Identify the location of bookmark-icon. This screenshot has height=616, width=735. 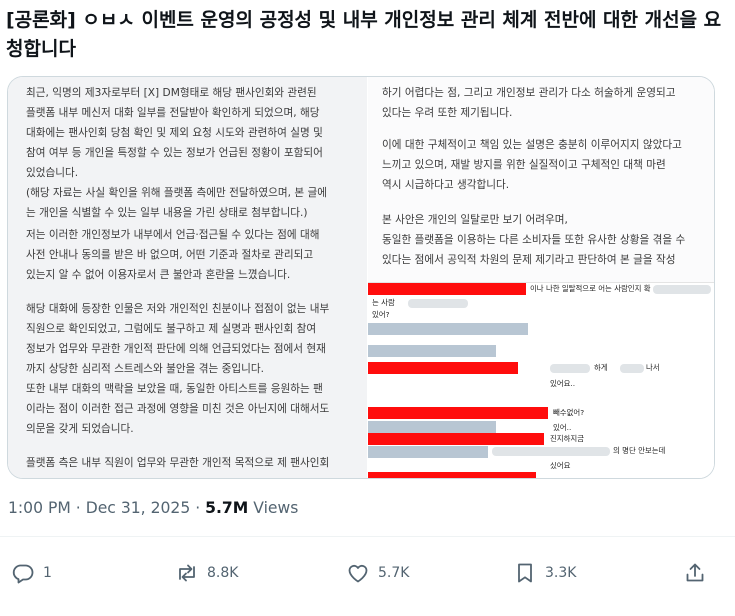
(525, 573).